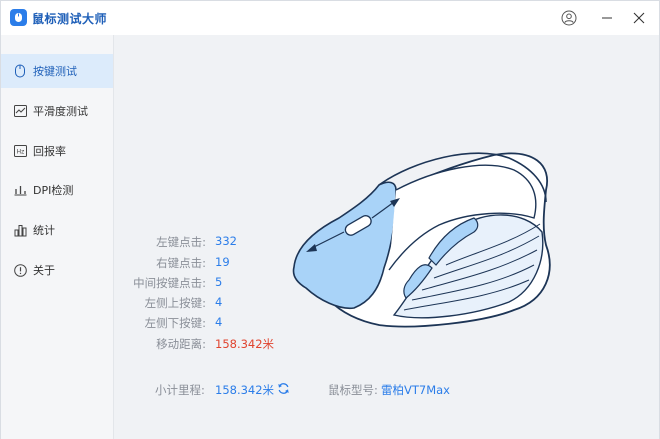 The image size is (660, 439). I want to click on sidebar-item-label: 关于, so click(44, 270).